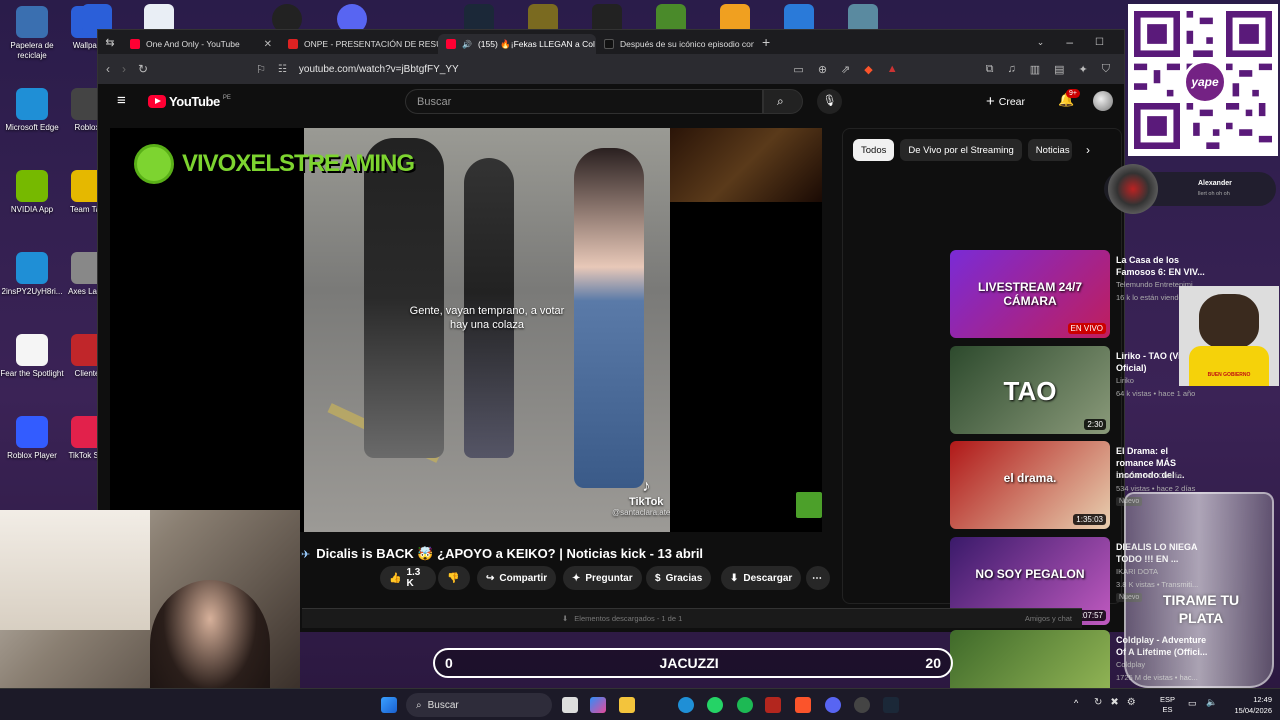 This screenshot has height=720, width=1280. I want to click on ask-button: ✦ Preguntar, so click(602, 578).